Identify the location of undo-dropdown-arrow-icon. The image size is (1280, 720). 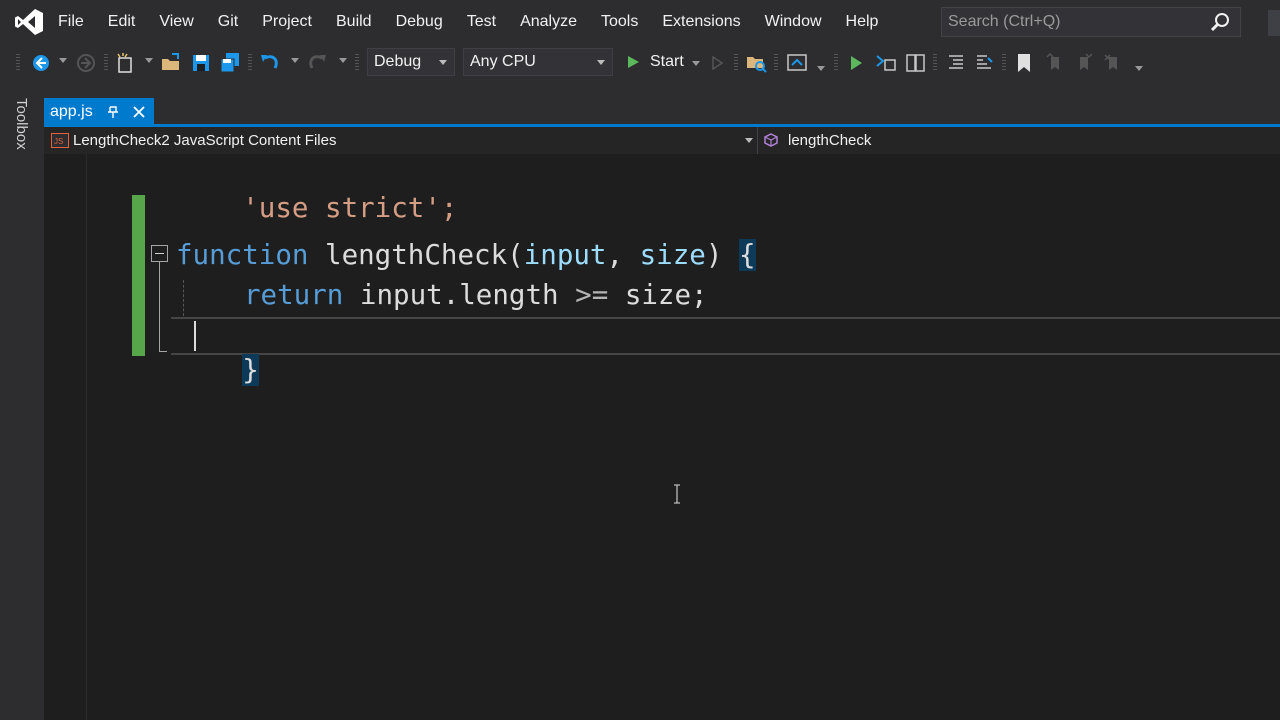
(295, 60).